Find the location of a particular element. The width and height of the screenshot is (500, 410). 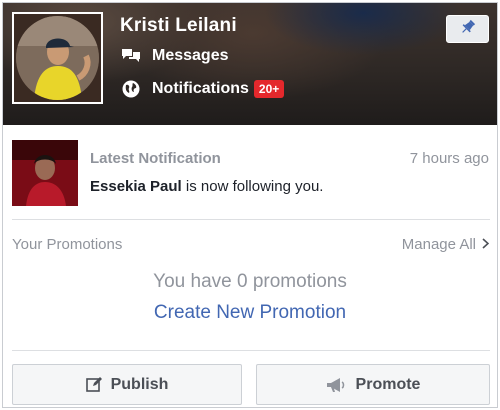

publish-button: Publish is located at coordinates (127, 384).